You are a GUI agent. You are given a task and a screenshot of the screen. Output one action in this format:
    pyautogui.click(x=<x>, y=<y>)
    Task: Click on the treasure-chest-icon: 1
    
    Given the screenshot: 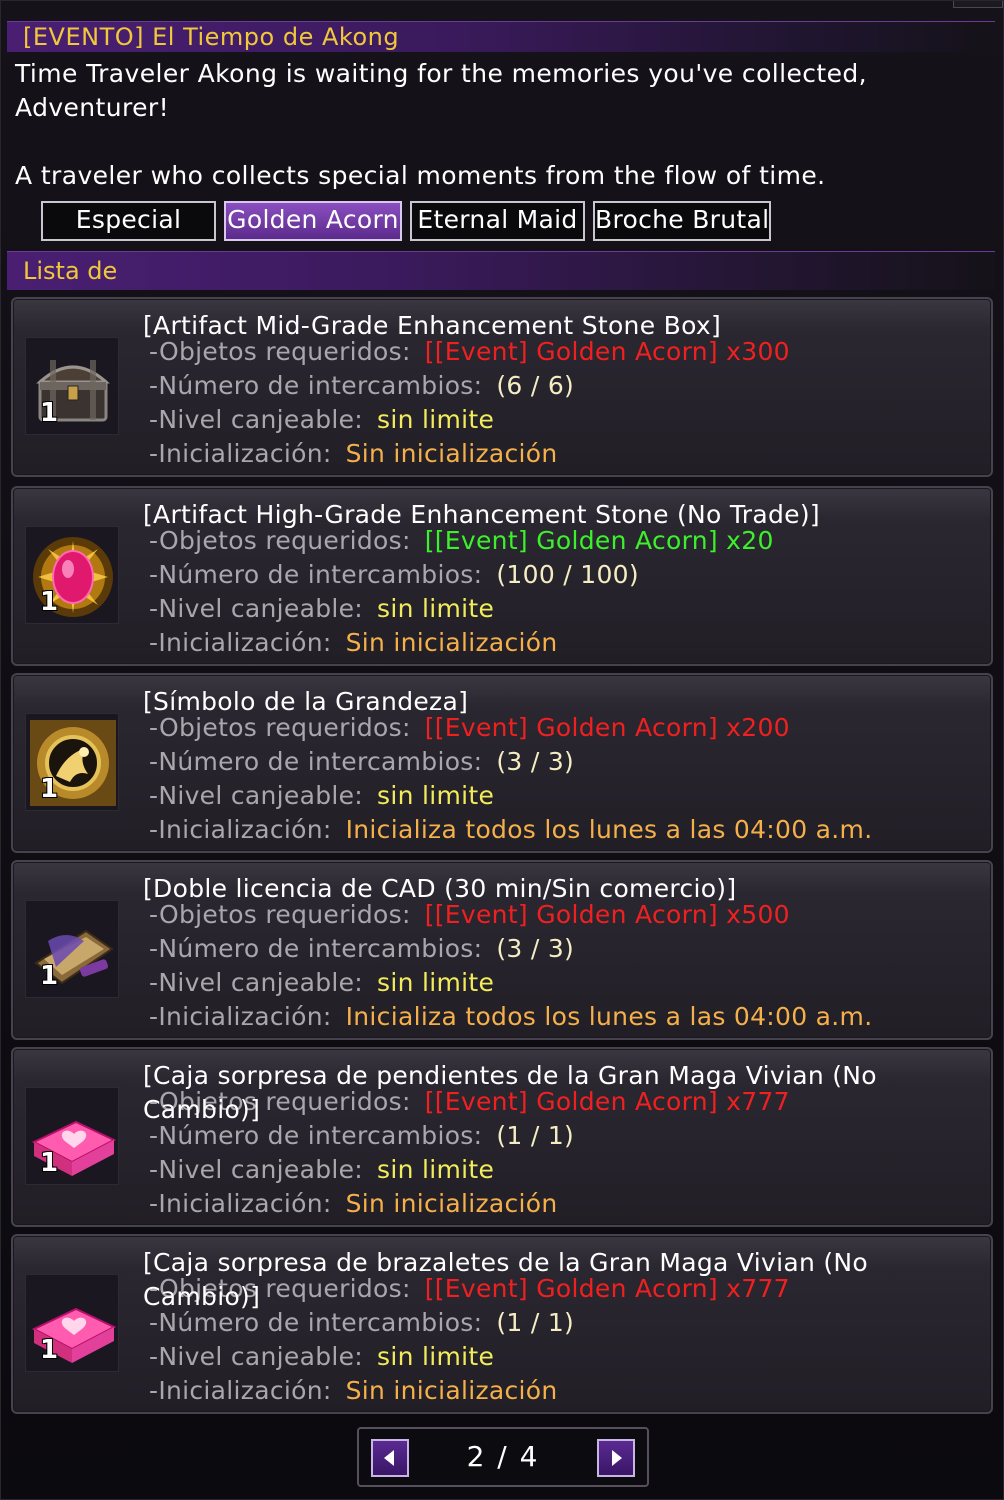 What is the action you would take?
    pyautogui.click(x=72, y=386)
    